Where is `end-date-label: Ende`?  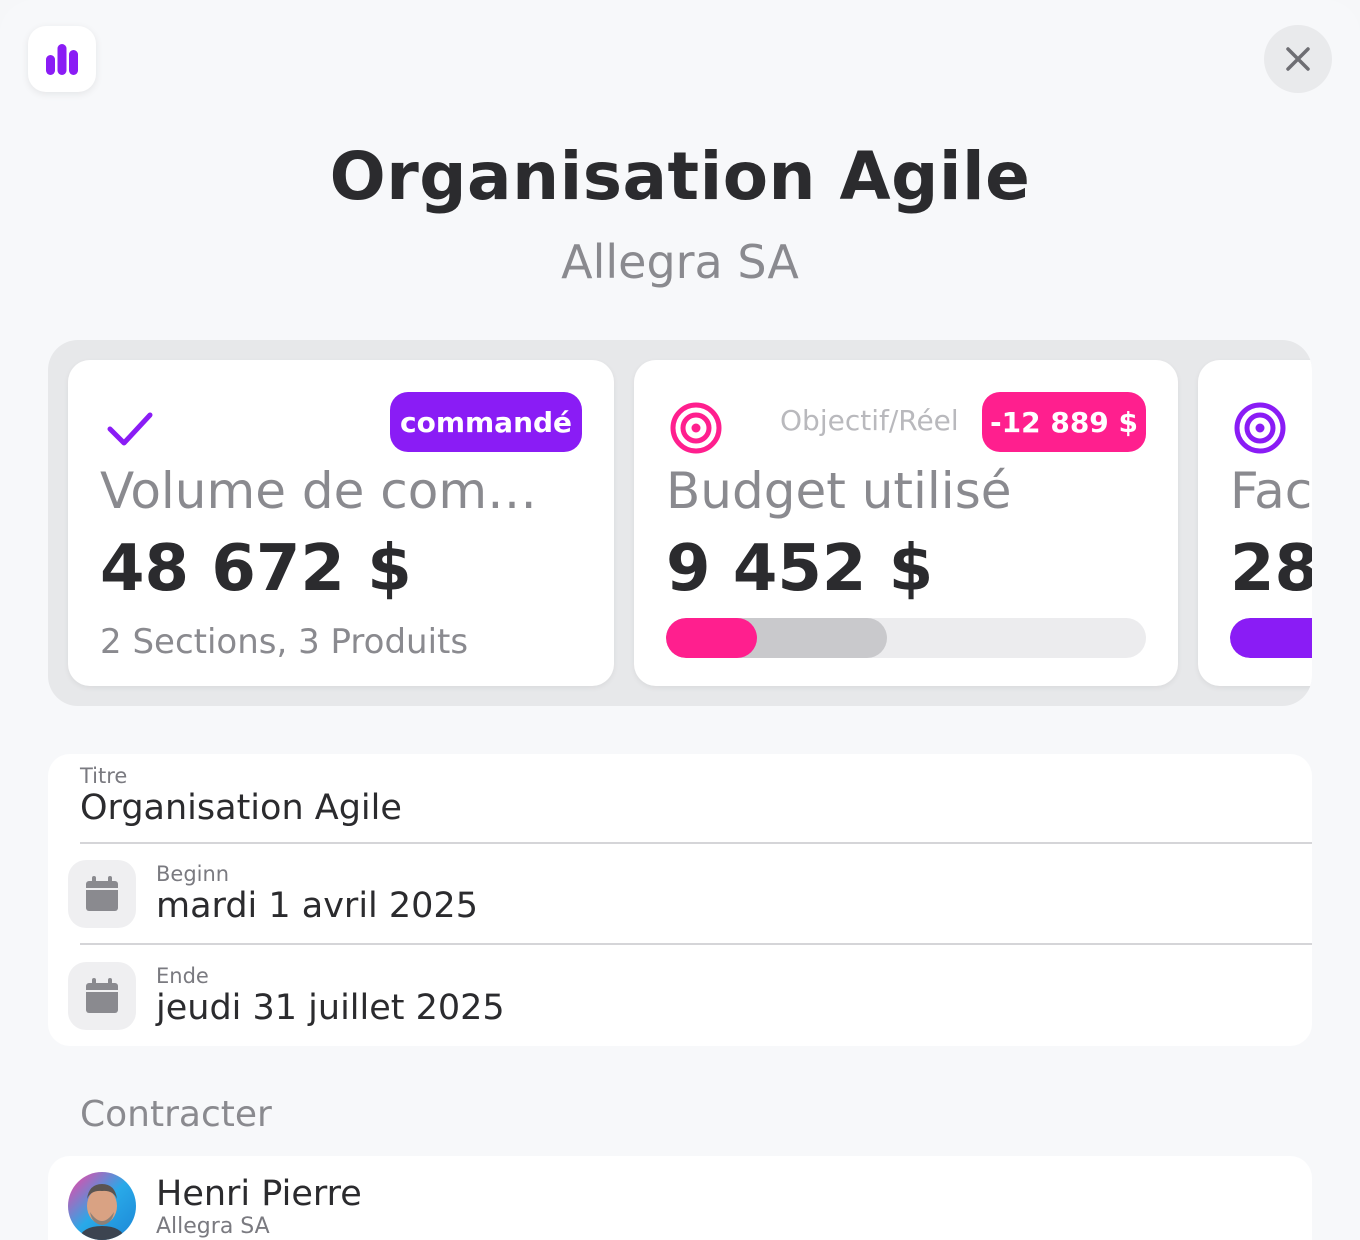 end-date-label: Ende is located at coordinates (182, 976).